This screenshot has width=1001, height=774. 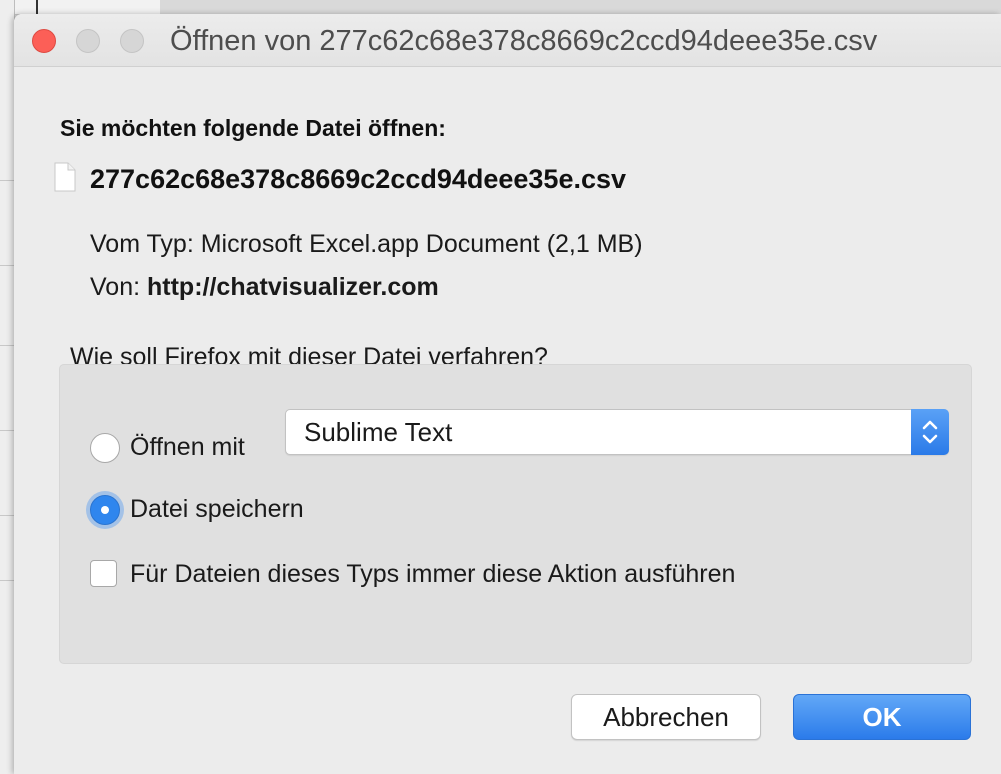 What do you see at coordinates (882, 717) in the screenshot?
I see `ok-button: OK` at bounding box center [882, 717].